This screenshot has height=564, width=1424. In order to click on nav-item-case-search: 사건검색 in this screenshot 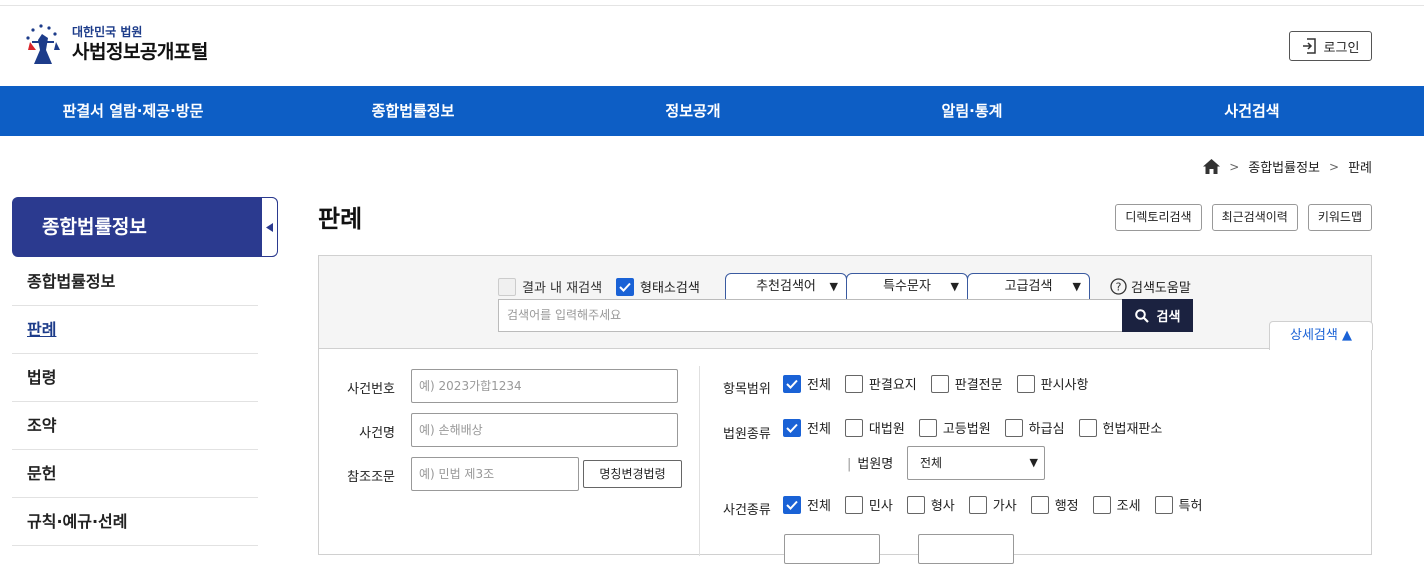, I will do `click(1251, 111)`.